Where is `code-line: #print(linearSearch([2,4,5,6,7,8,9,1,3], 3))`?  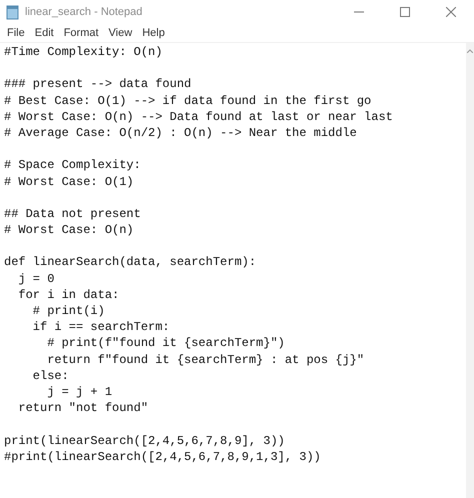 code-line: #print(linearSearch([2,4,5,6,7,8,9,1,3], 3)) is located at coordinates (163, 456).